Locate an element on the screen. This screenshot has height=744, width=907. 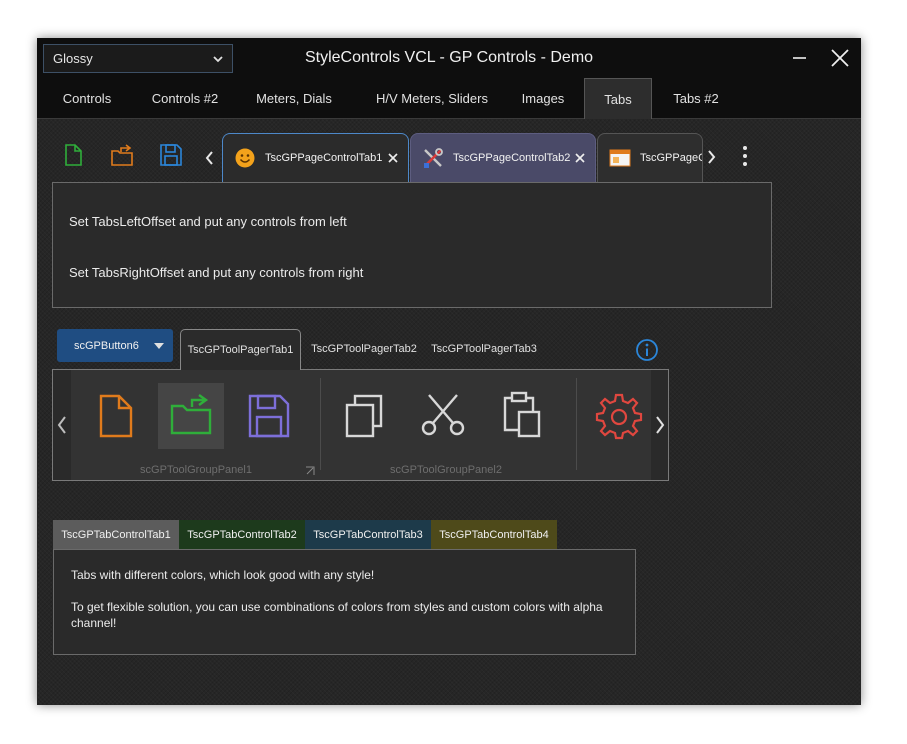
gp-dropdown-button: scGPButton6 is located at coordinates (115, 345).